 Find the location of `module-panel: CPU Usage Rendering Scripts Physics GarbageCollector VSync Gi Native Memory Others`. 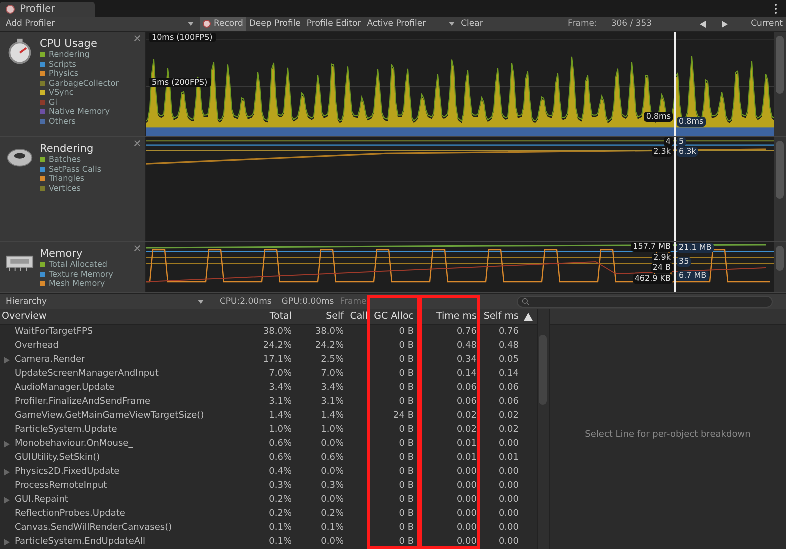

module-panel: CPU Usage Rendering Scripts Physics GarbageCollector VSync Gi Native Memory Others is located at coordinates (73, 84).